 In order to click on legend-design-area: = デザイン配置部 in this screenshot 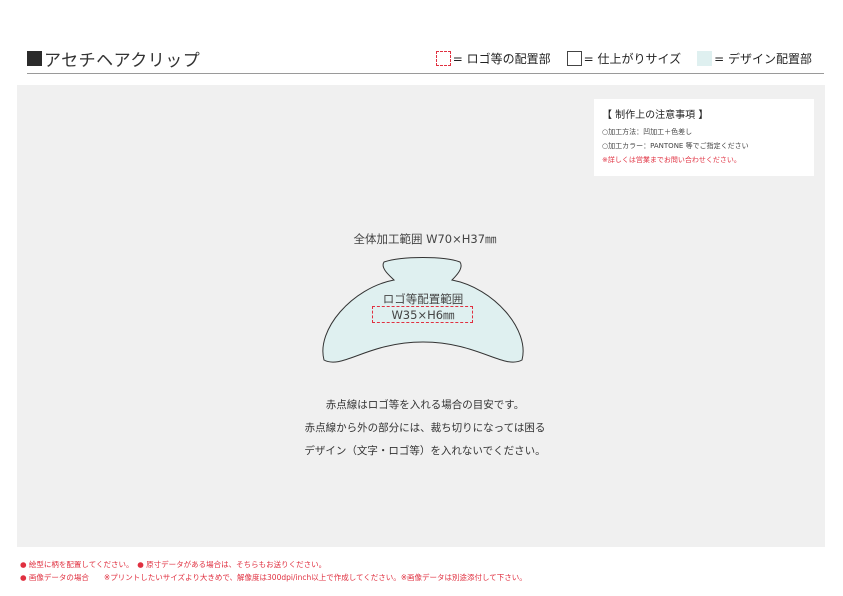, I will do `click(754, 58)`.